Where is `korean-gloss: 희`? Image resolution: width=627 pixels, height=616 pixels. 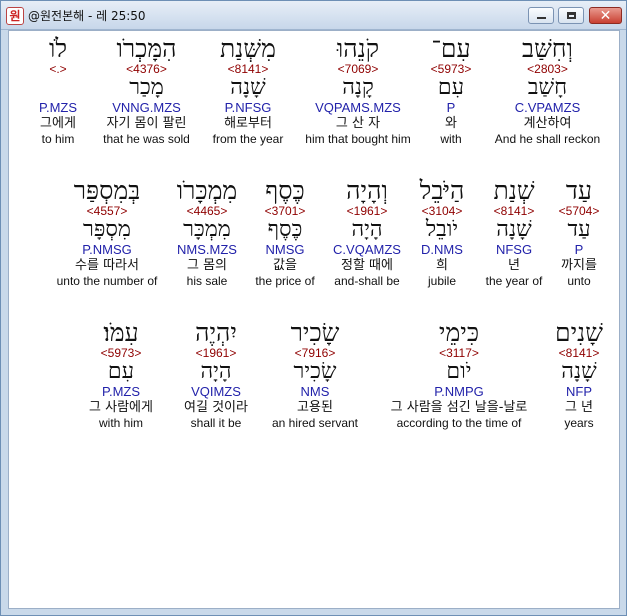
korean-gloss: 희 is located at coordinates (442, 265).